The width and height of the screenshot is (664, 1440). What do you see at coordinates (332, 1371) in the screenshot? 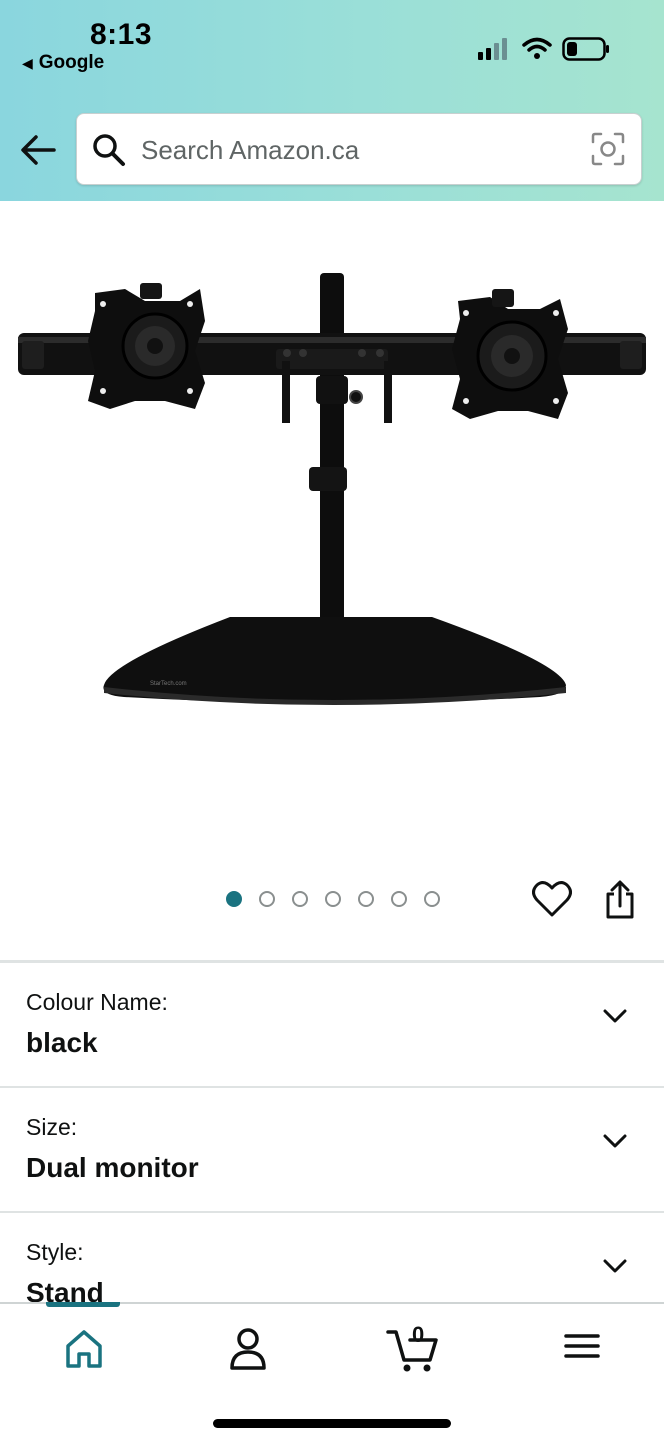
I see `bottom-nav: 0` at bounding box center [332, 1371].